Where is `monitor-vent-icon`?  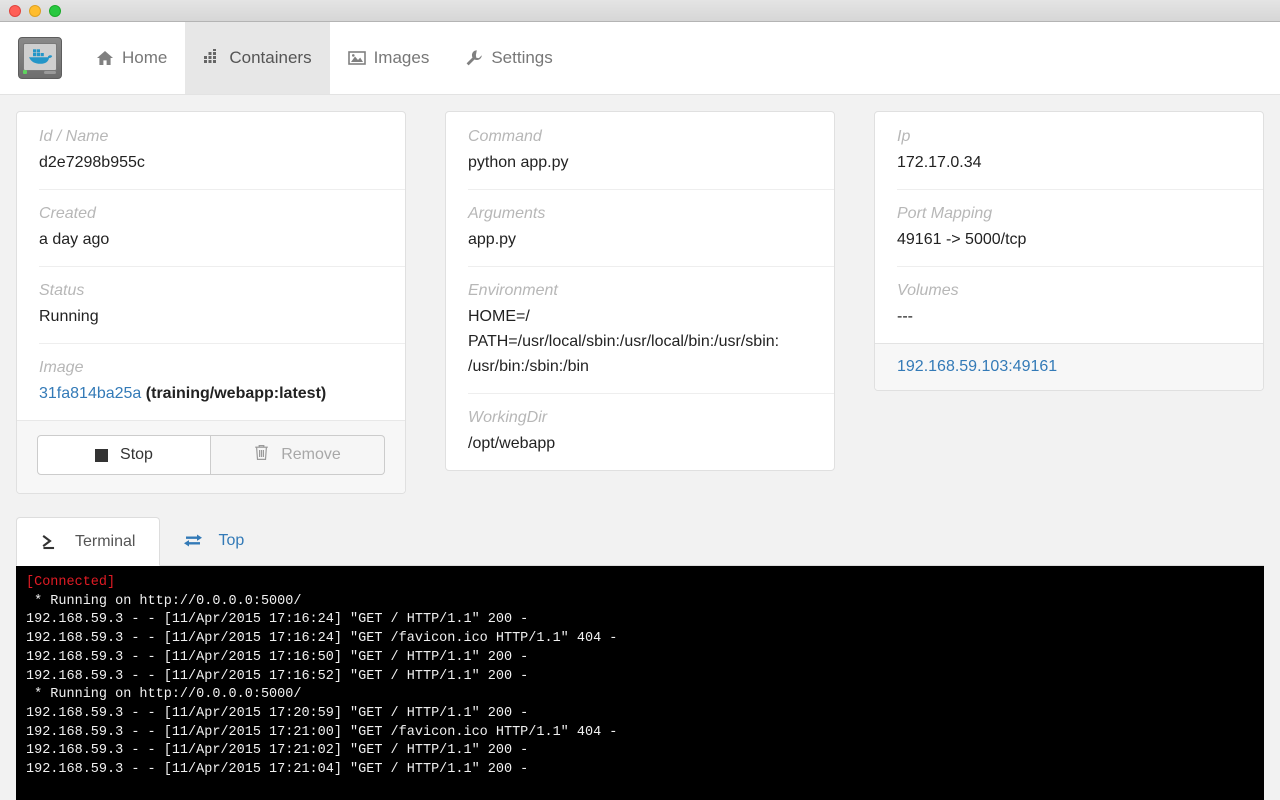 monitor-vent-icon is located at coordinates (50, 72).